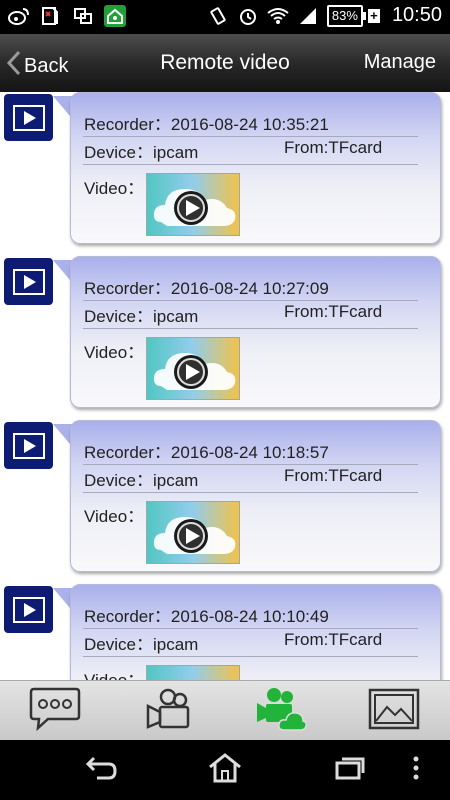 This screenshot has width=450, height=800. What do you see at coordinates (249, 452) in the screenshot?
I see `recorder-time: 2016-08-24 10:18:57` at bounding box center [249, 452].